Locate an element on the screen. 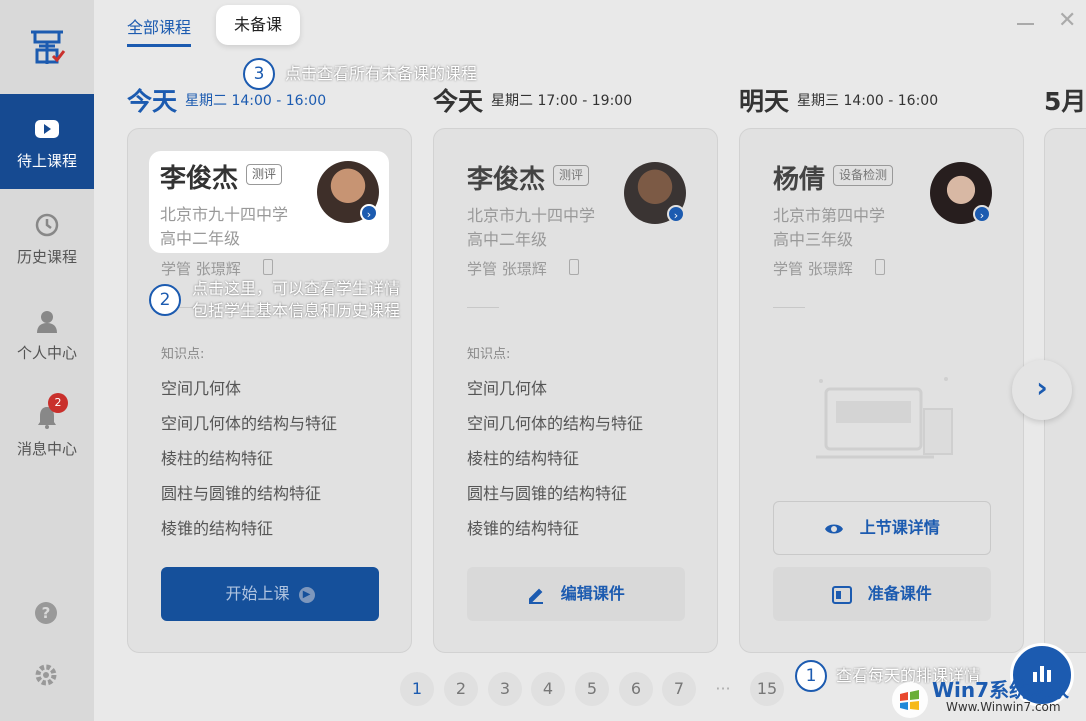 Image resolution: width=1086 pixels, height=721 pixels. page-button: 7 is located at coordinates (679, 689).